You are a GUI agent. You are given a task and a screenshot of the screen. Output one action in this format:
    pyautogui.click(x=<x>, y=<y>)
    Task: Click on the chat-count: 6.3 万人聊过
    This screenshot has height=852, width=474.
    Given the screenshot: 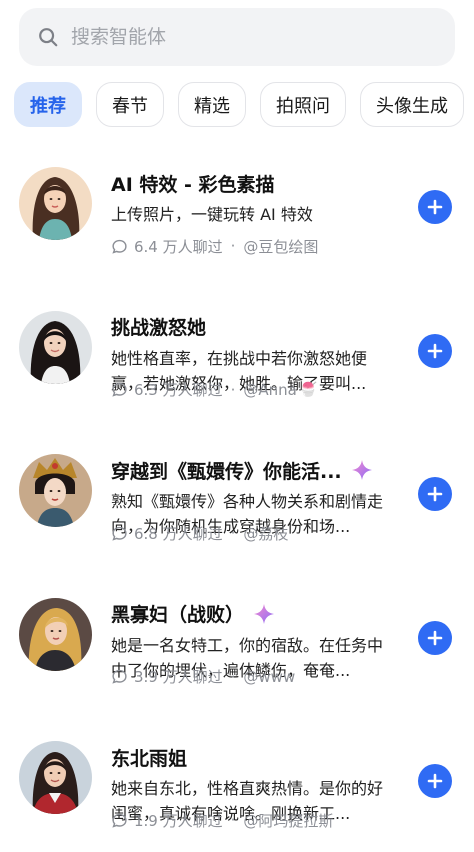 What is the action you would take?
    pyautogui.click(x=178, y=390)
    